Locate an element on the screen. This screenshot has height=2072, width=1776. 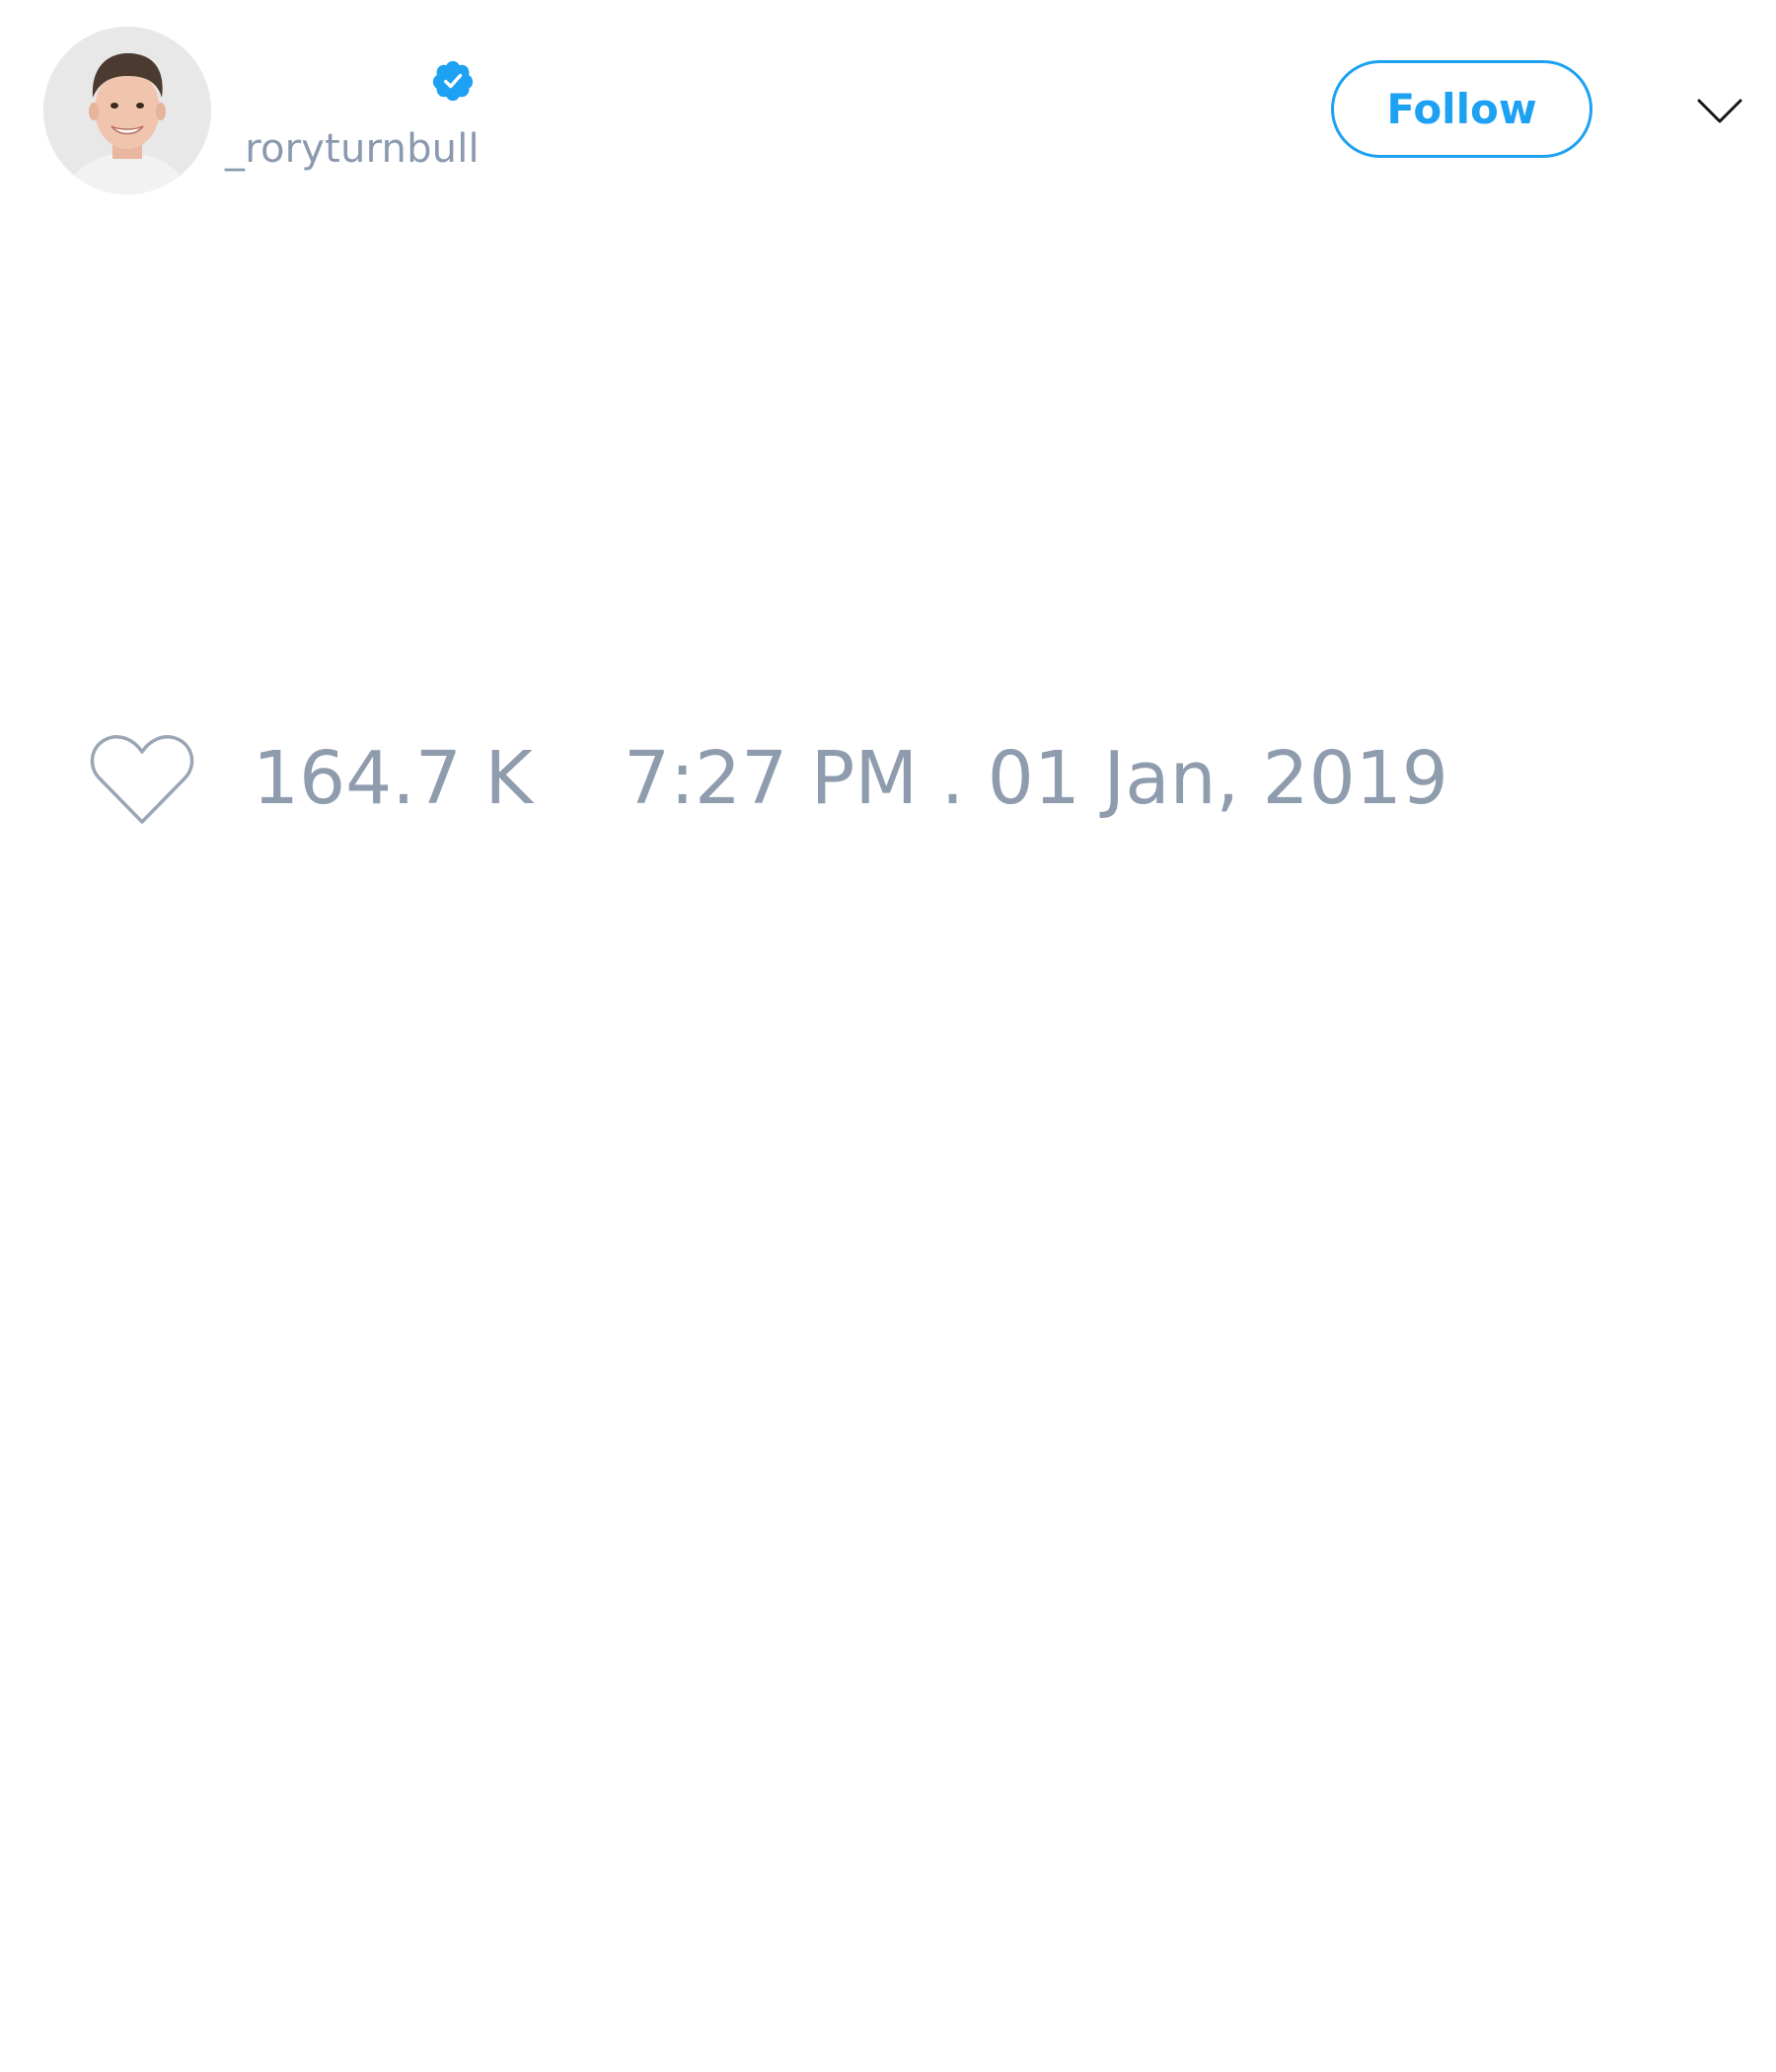
verified-badge-icon is located at coordinates (453, 81).